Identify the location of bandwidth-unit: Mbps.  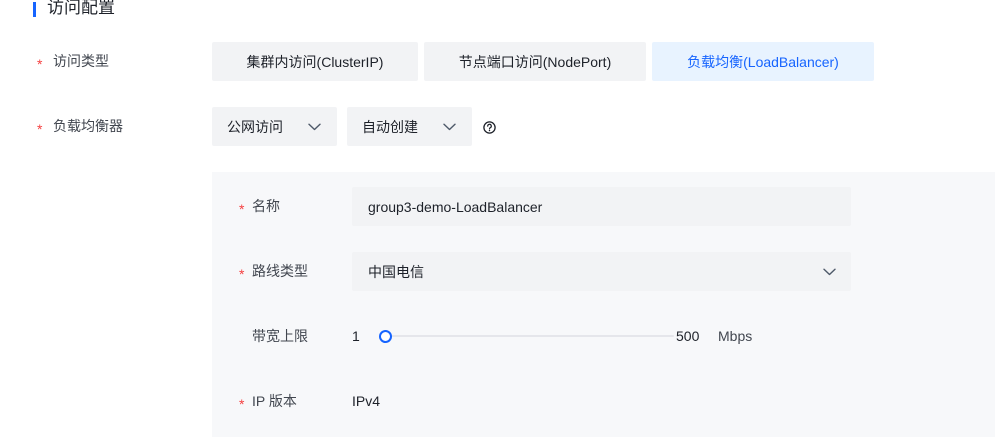
(735, 336).